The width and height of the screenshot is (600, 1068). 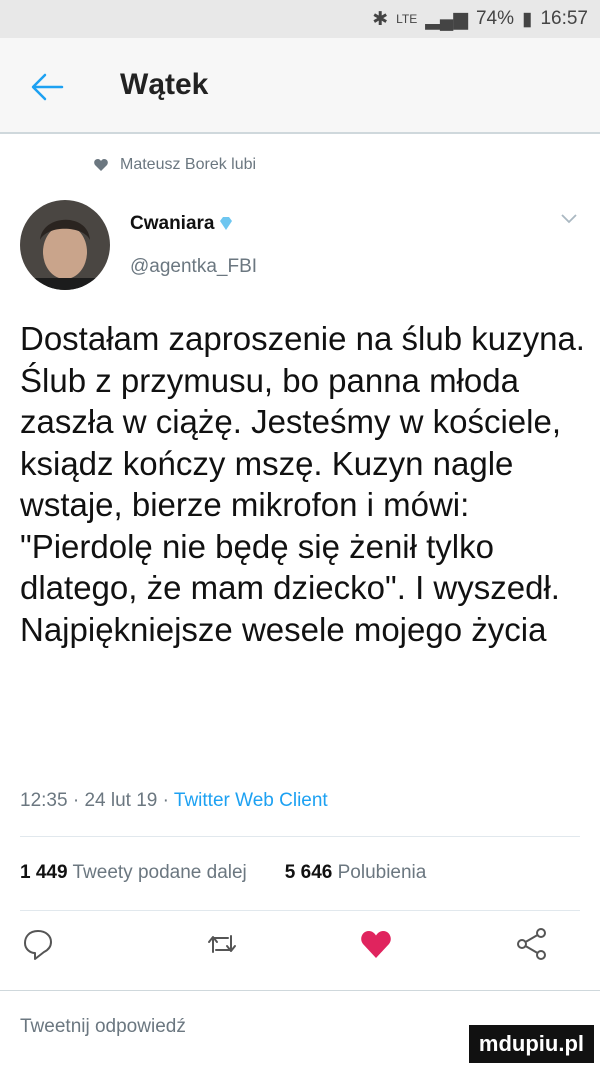 What do you see at coordinates (47, 87) in the screenshot?
I see `back-arrow-icon` at bounding box center [47, 87].